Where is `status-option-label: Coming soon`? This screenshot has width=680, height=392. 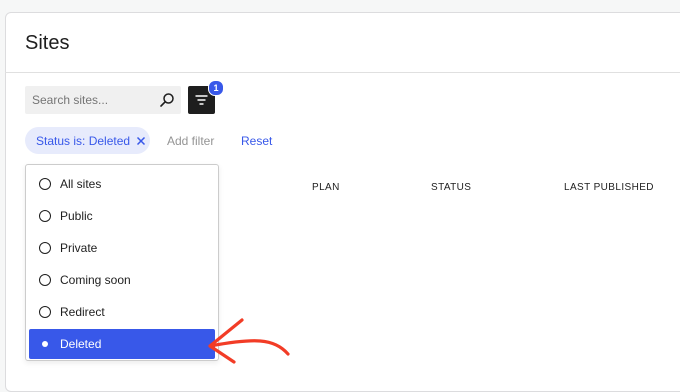 status-option-label: Coming soon is located at coordinates (95, 280).